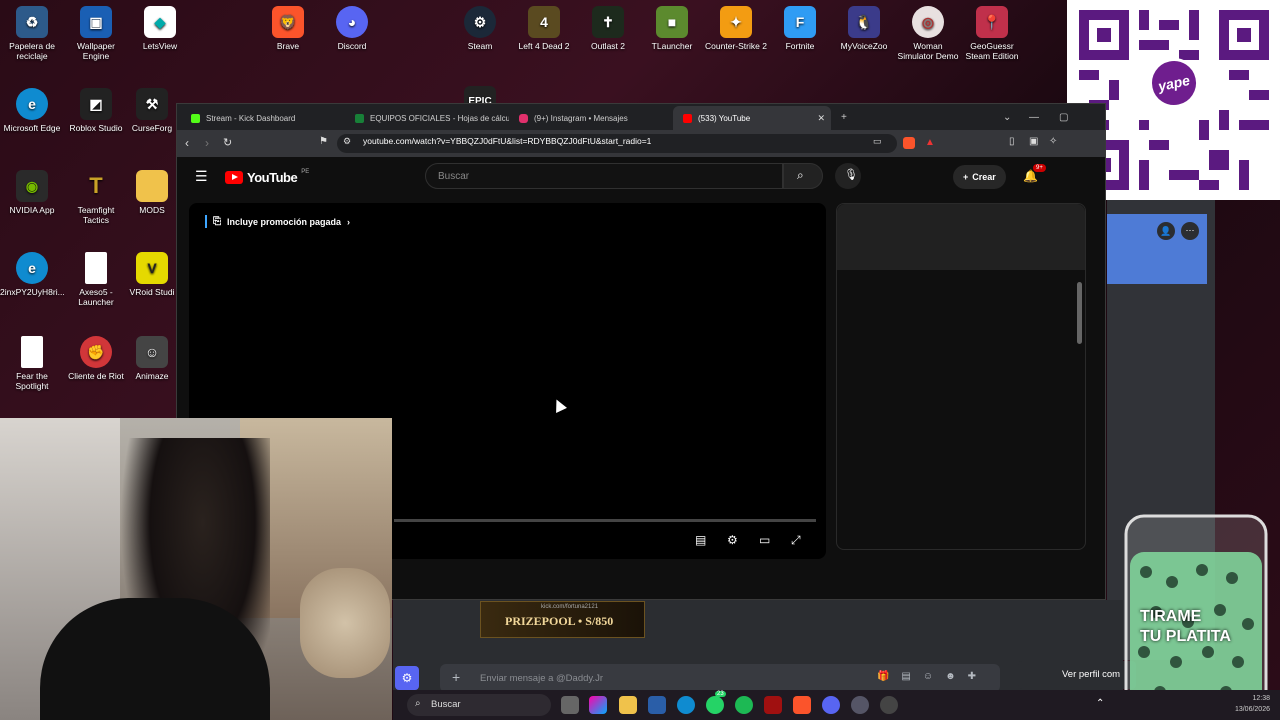 Image resolution: width=1280 pixels, height=720 pixels. Describe the element at coordinates (1190, 231) in the screenshot. I see `more-options-icon: ⋯` at that location.